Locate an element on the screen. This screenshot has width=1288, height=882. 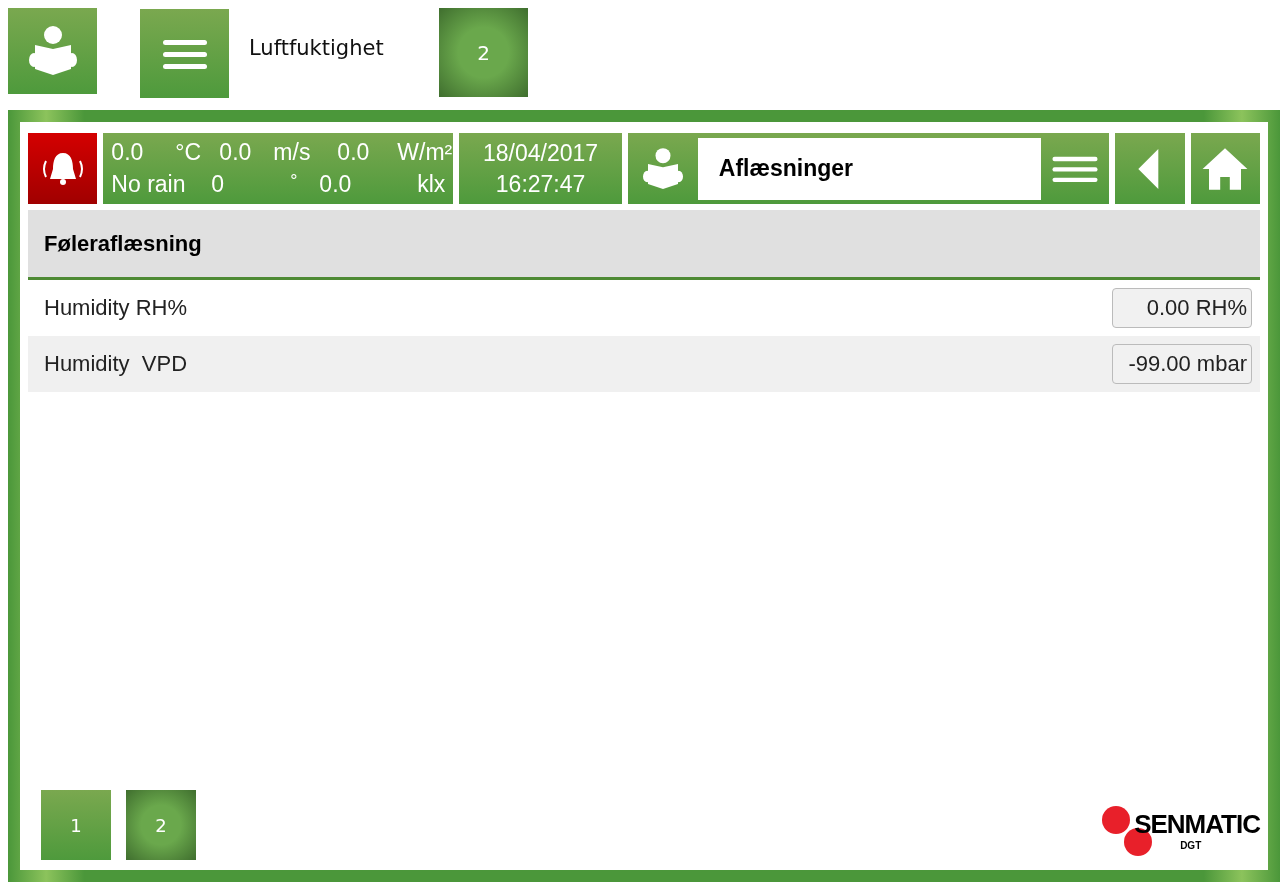
page-number: 2 is located at coordinates (483, 52).